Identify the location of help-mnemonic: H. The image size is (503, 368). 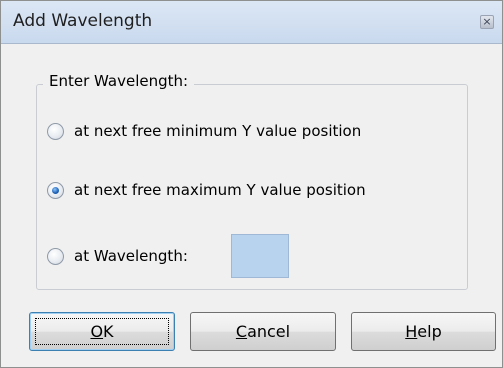
(411, 331).